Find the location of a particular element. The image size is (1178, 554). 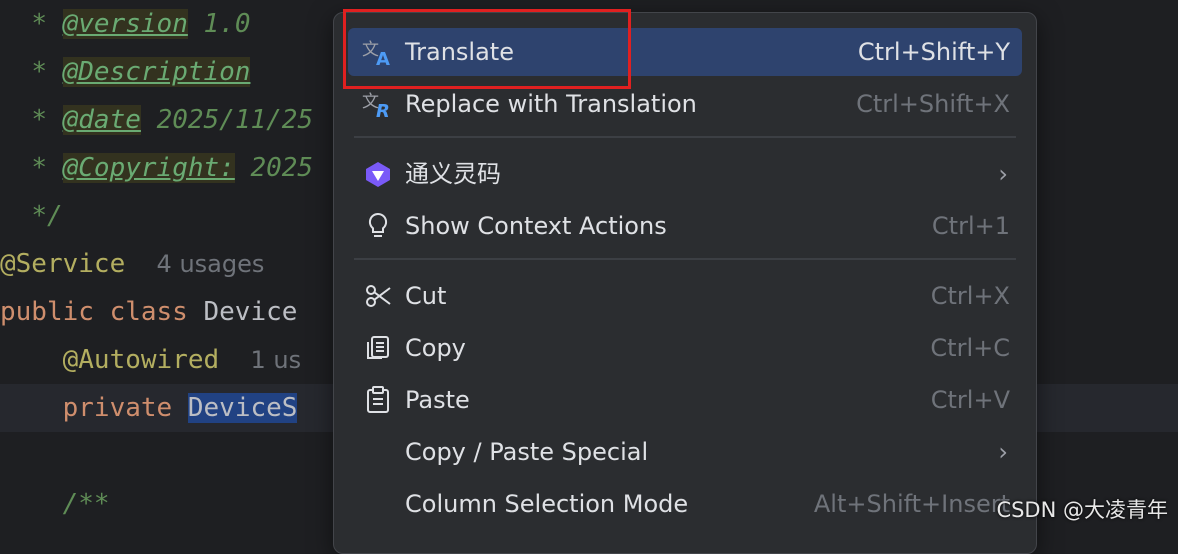

usages-hint: 1 us is located at coordinates (275, 360).